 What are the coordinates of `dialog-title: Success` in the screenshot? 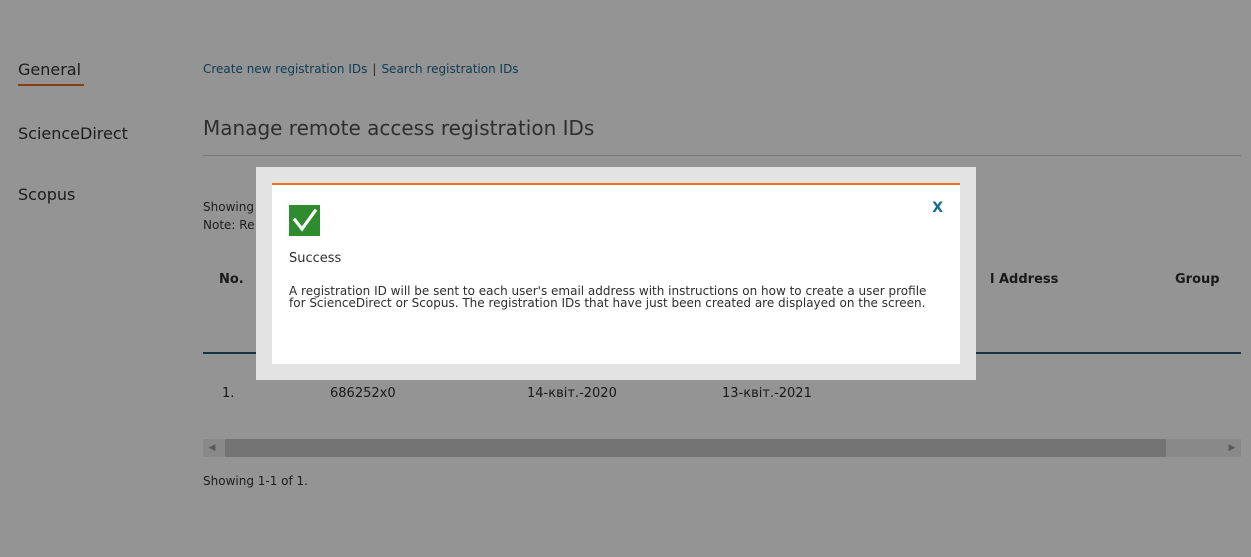 It's located at (315, 258).